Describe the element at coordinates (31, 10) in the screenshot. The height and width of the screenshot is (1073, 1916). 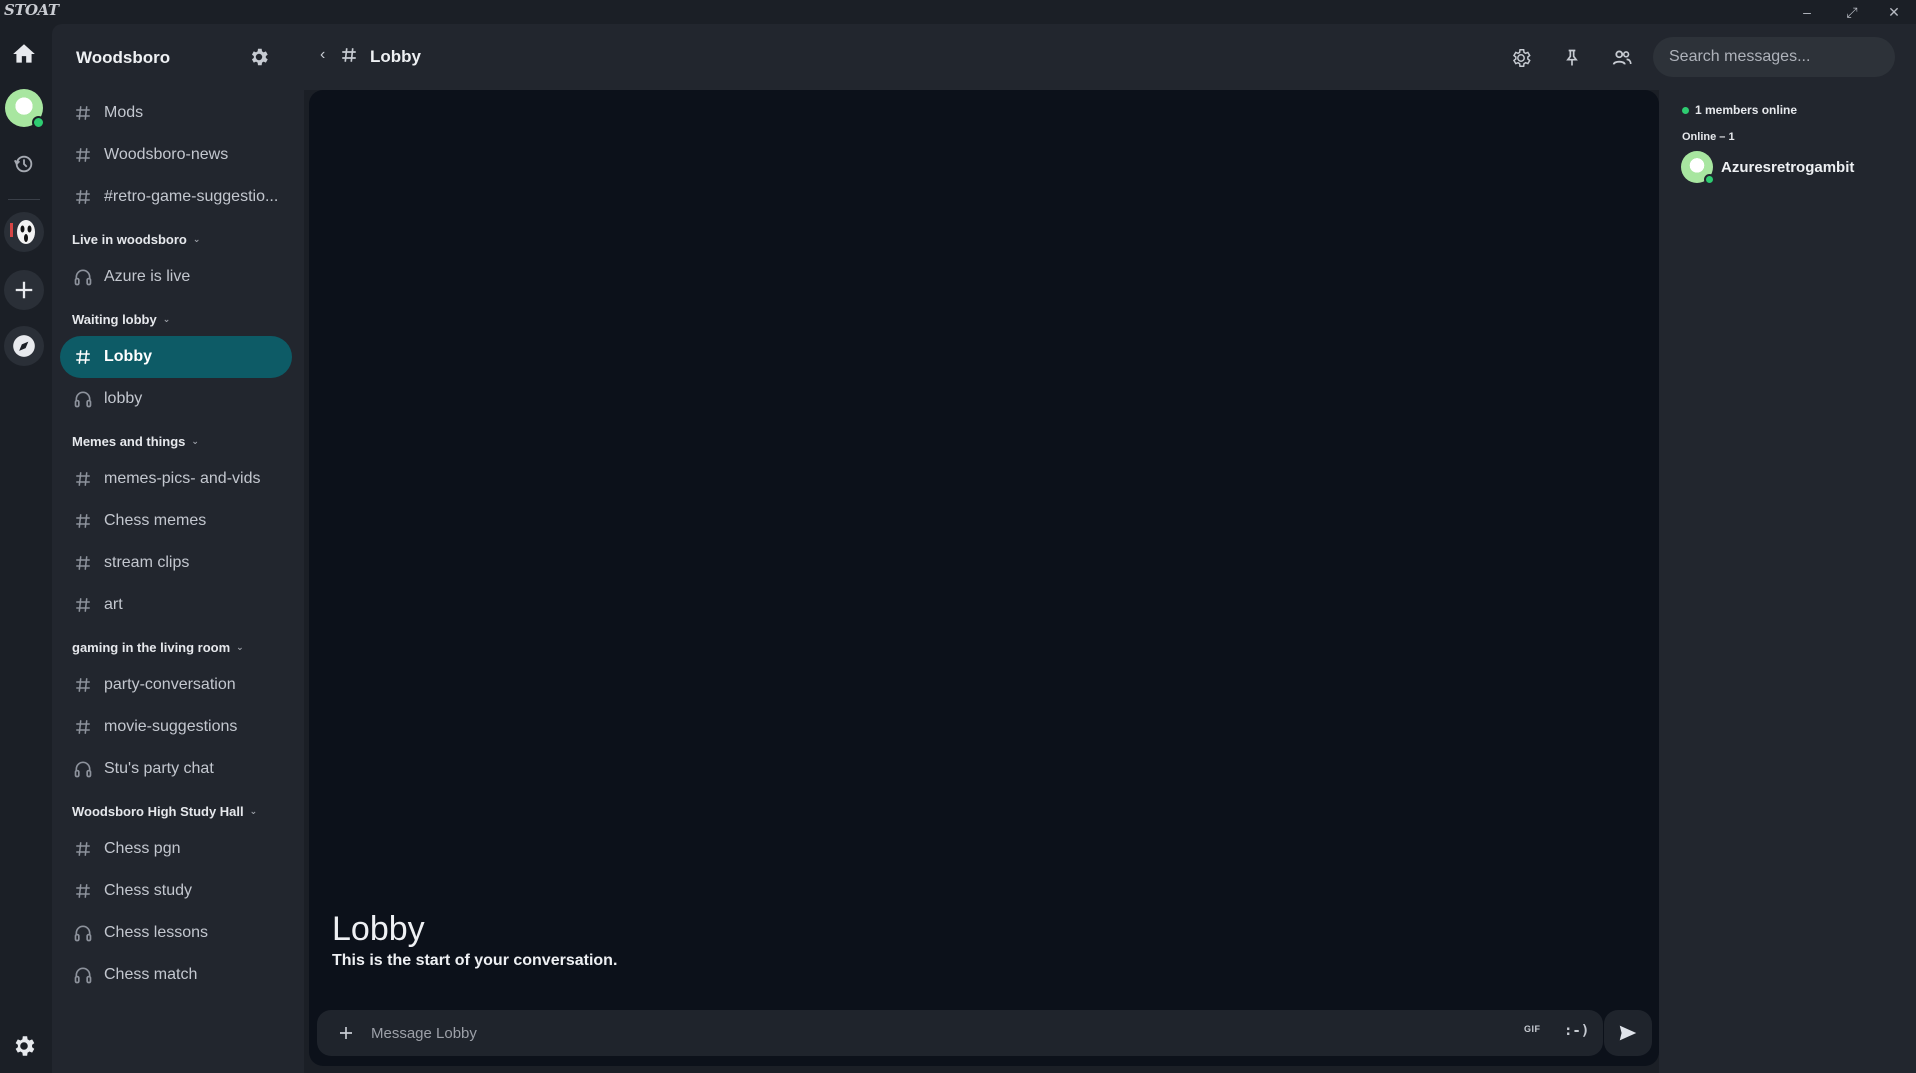
I see `app-logo: STOAT` at that location.